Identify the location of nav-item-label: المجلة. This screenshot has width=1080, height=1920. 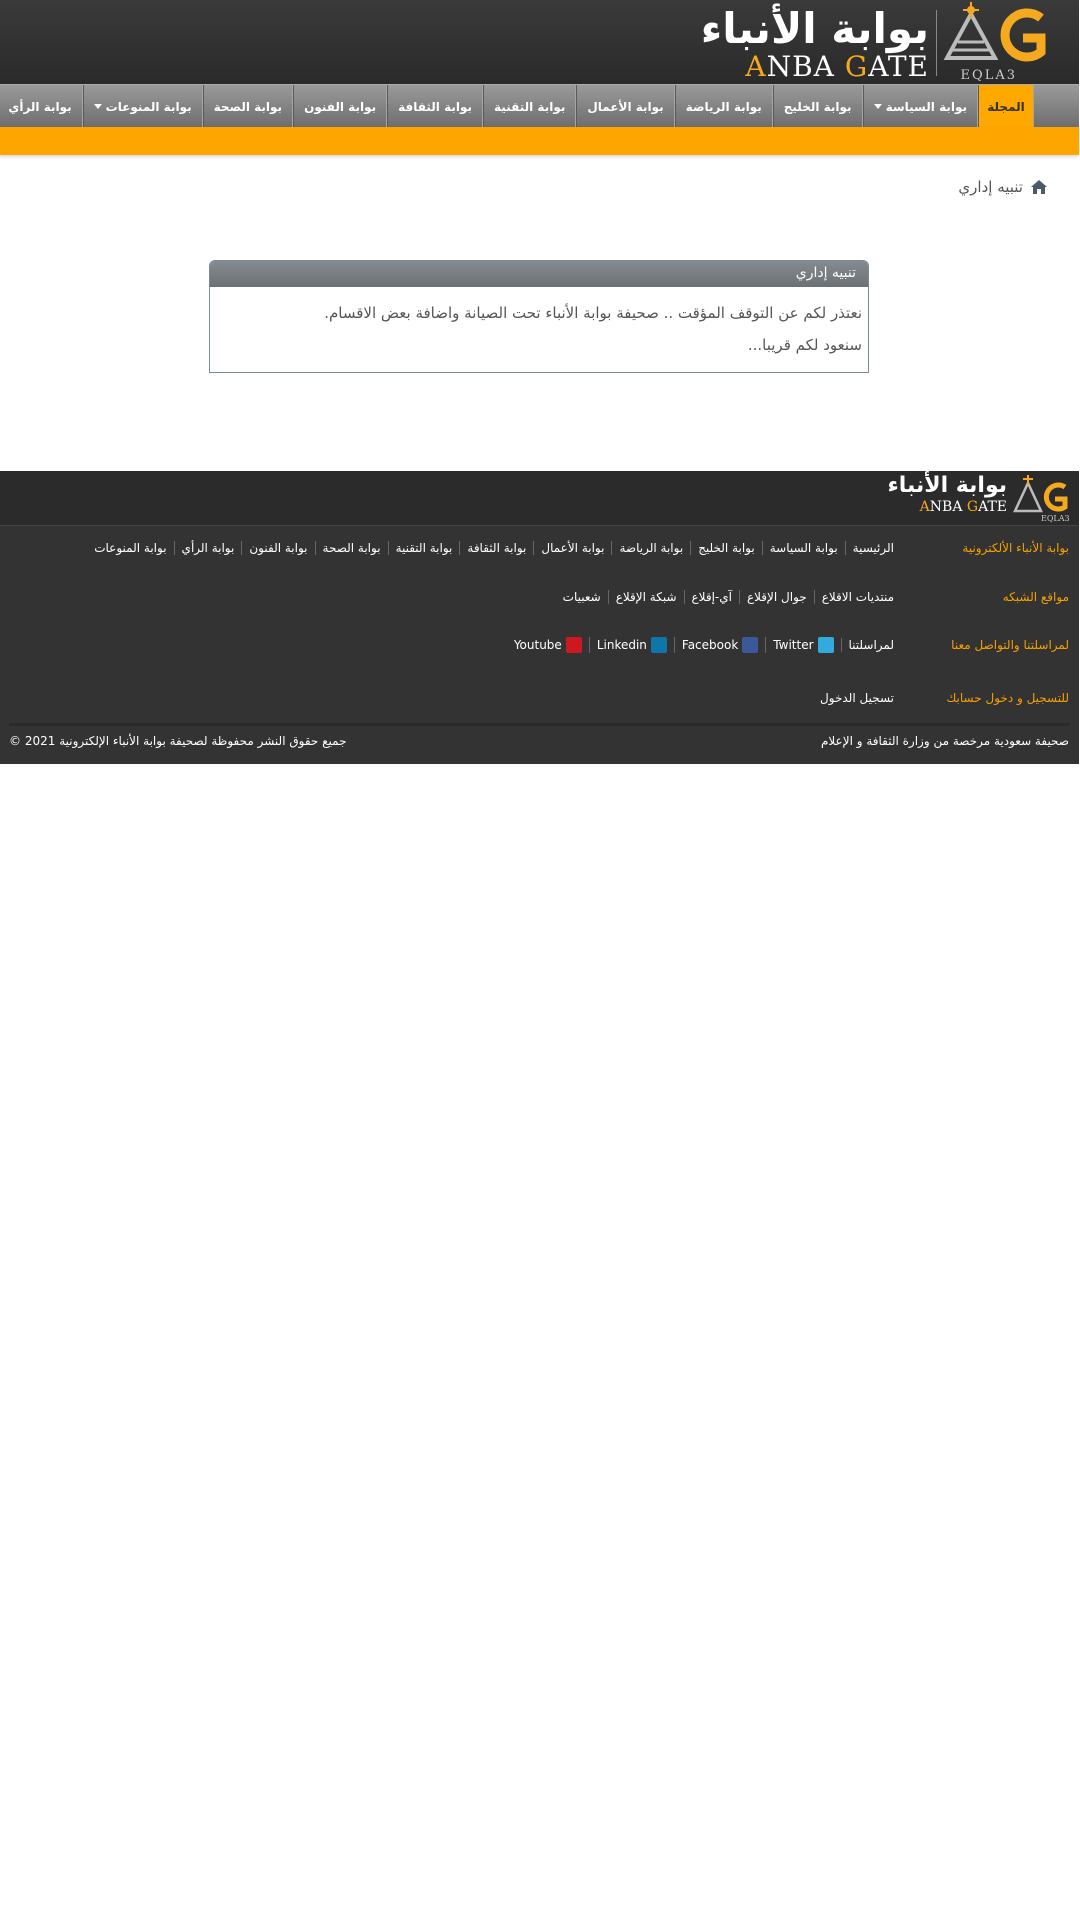
(1007, 106).